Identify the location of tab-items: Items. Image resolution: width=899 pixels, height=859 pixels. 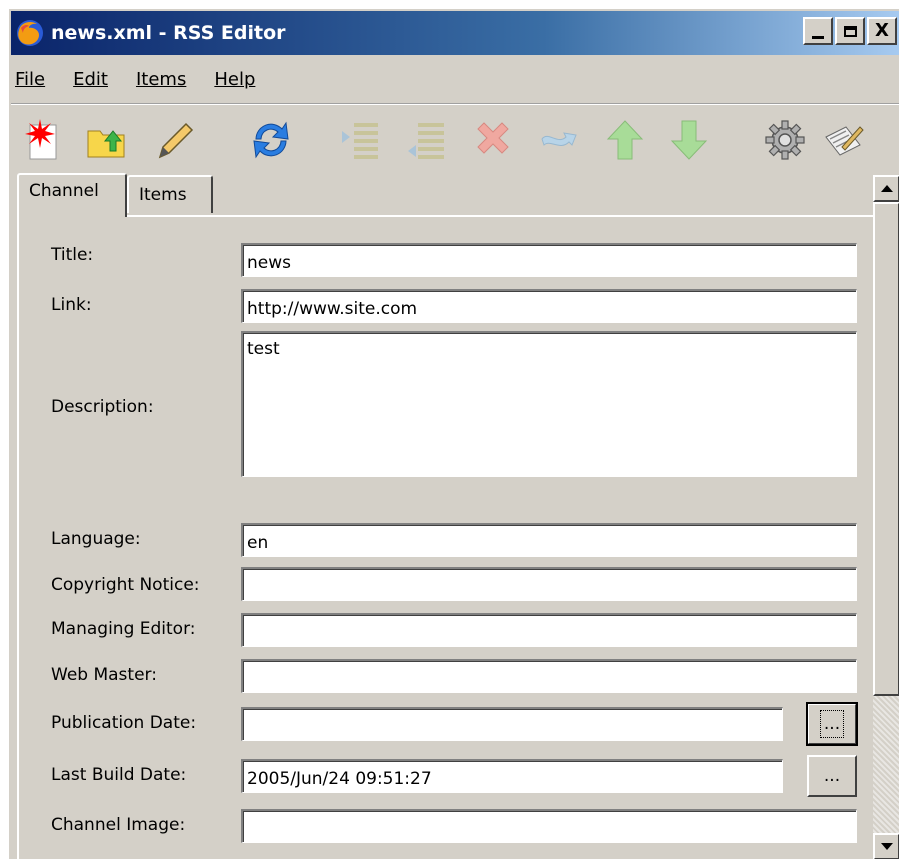
(170, 194).